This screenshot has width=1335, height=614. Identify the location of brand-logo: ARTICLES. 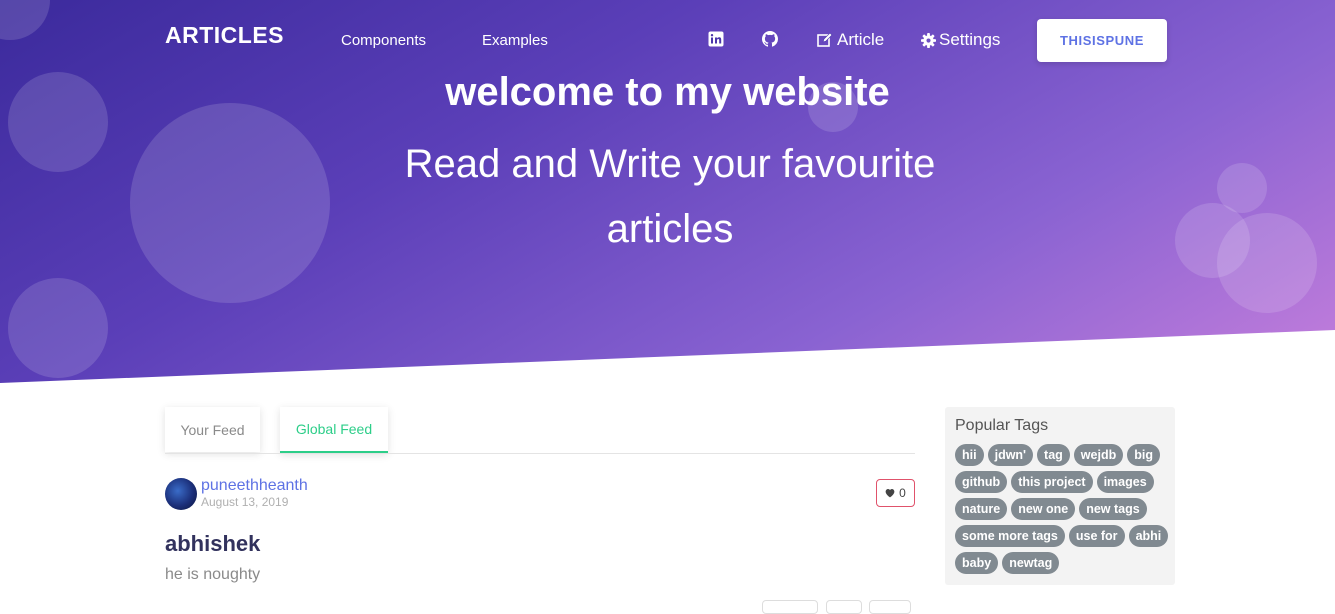
(224, 35).